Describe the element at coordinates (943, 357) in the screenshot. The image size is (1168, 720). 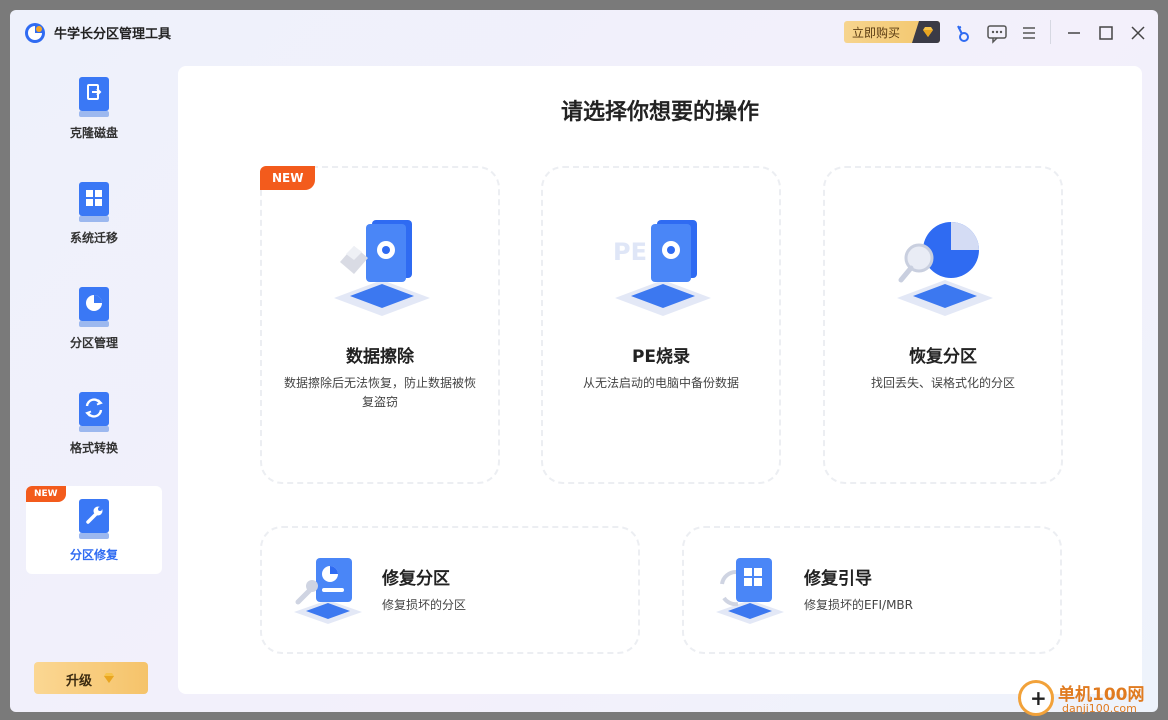
I see `card-title: 恢复分区` at that location.